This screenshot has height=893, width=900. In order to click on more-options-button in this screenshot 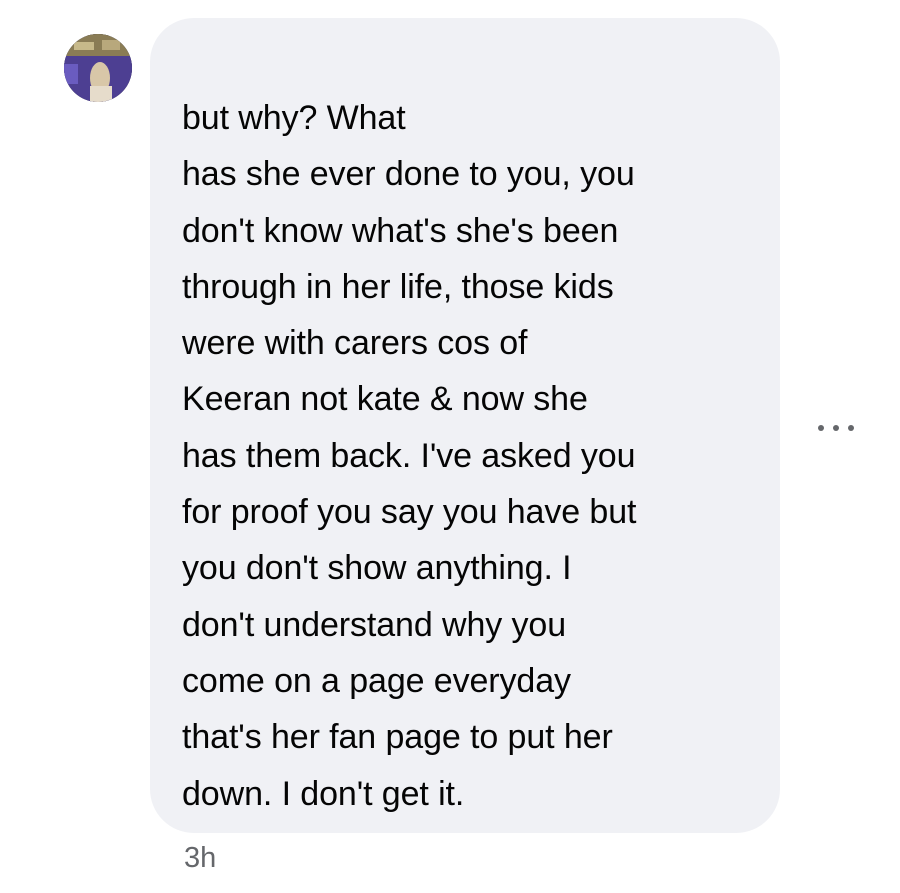, I will do `click(836, 428)`.